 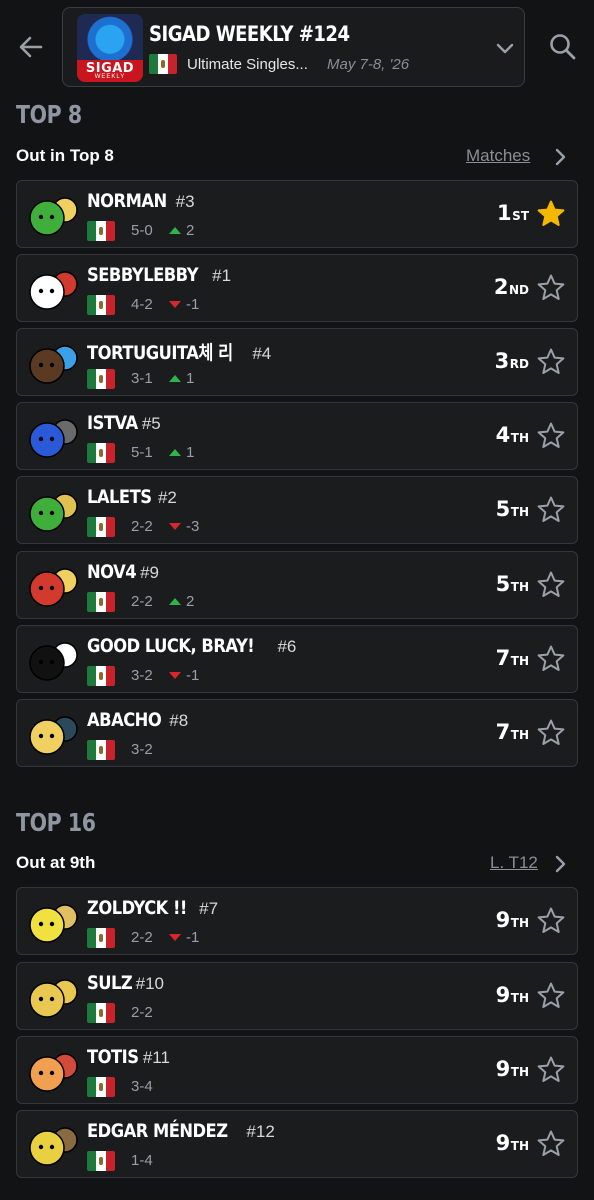 I want to click on section-title: TOP 16, so click(x=56, y=822).